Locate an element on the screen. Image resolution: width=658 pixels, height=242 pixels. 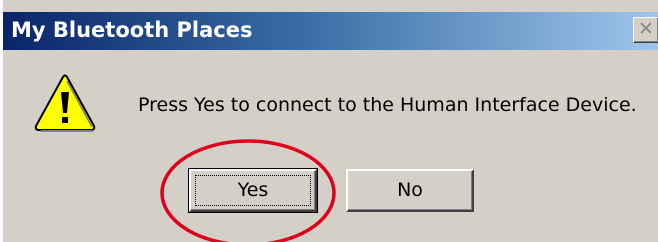
no-button: No is located at coordinates (410, 190).